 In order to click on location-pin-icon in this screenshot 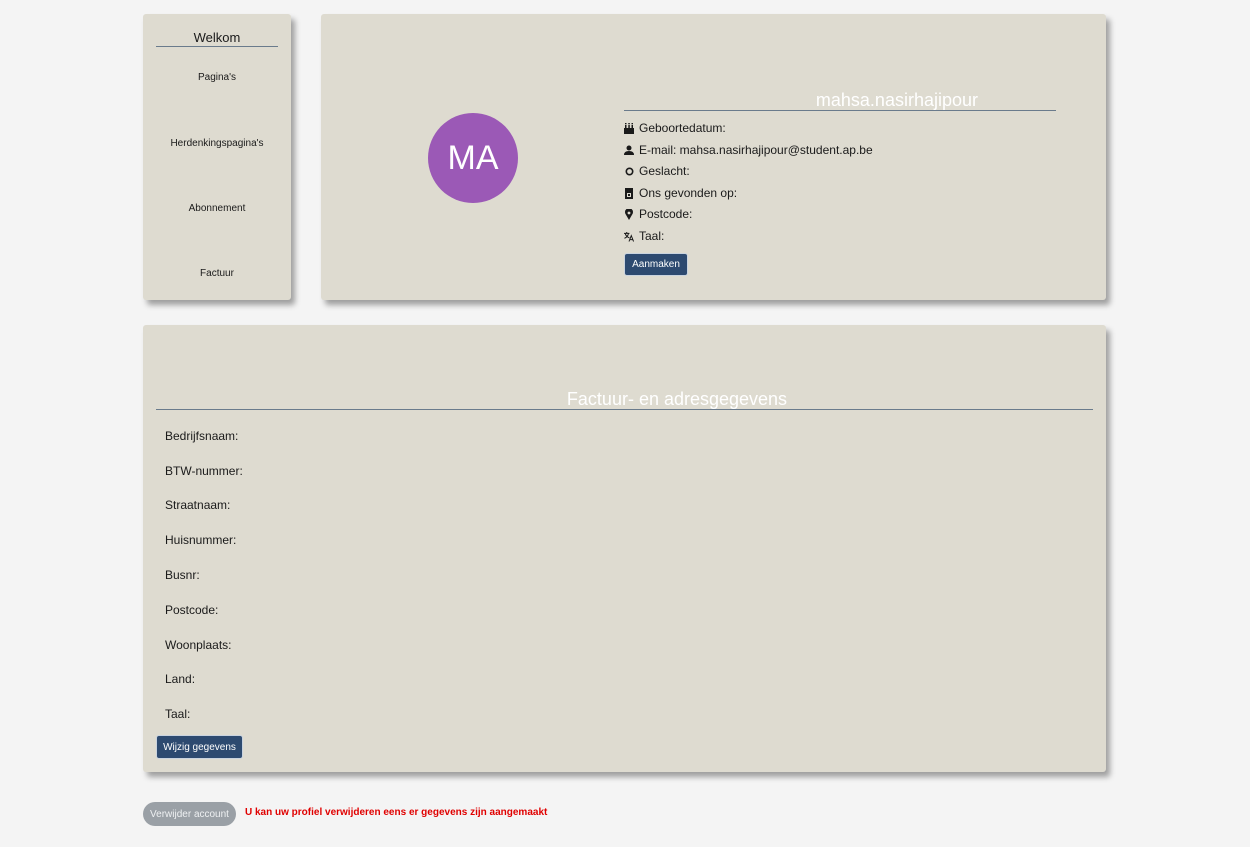, I will do `click(629, 214)`.